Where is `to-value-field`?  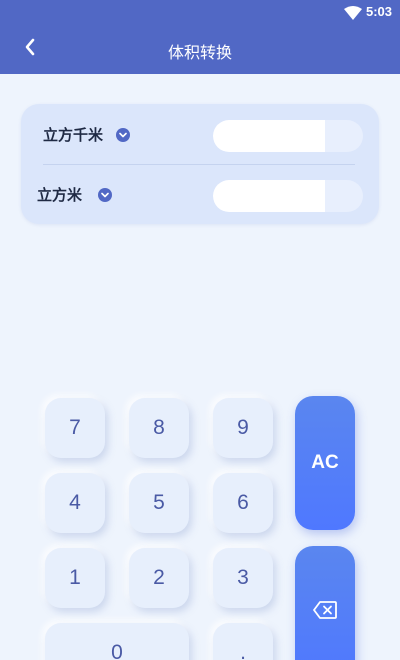
to-value-field is located at coordinates (288, 196).